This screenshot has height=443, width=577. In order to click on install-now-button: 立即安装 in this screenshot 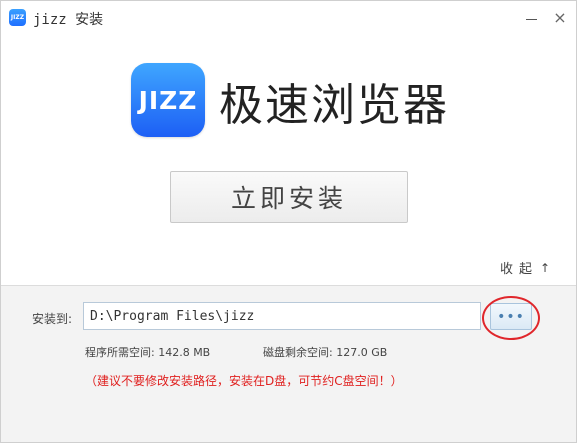, I will do `click(289, 197)`.